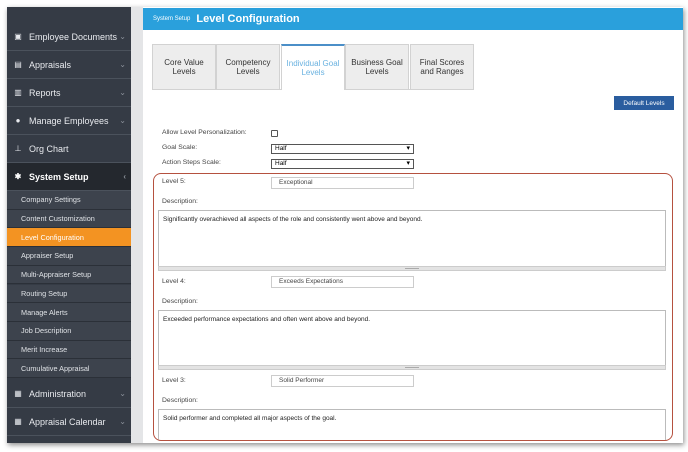 This screenshot has width=688, height=452. Describe the element at coordinates (342, 381) in the screenshot. I see `level-name-input: Solid Performer` at that location.